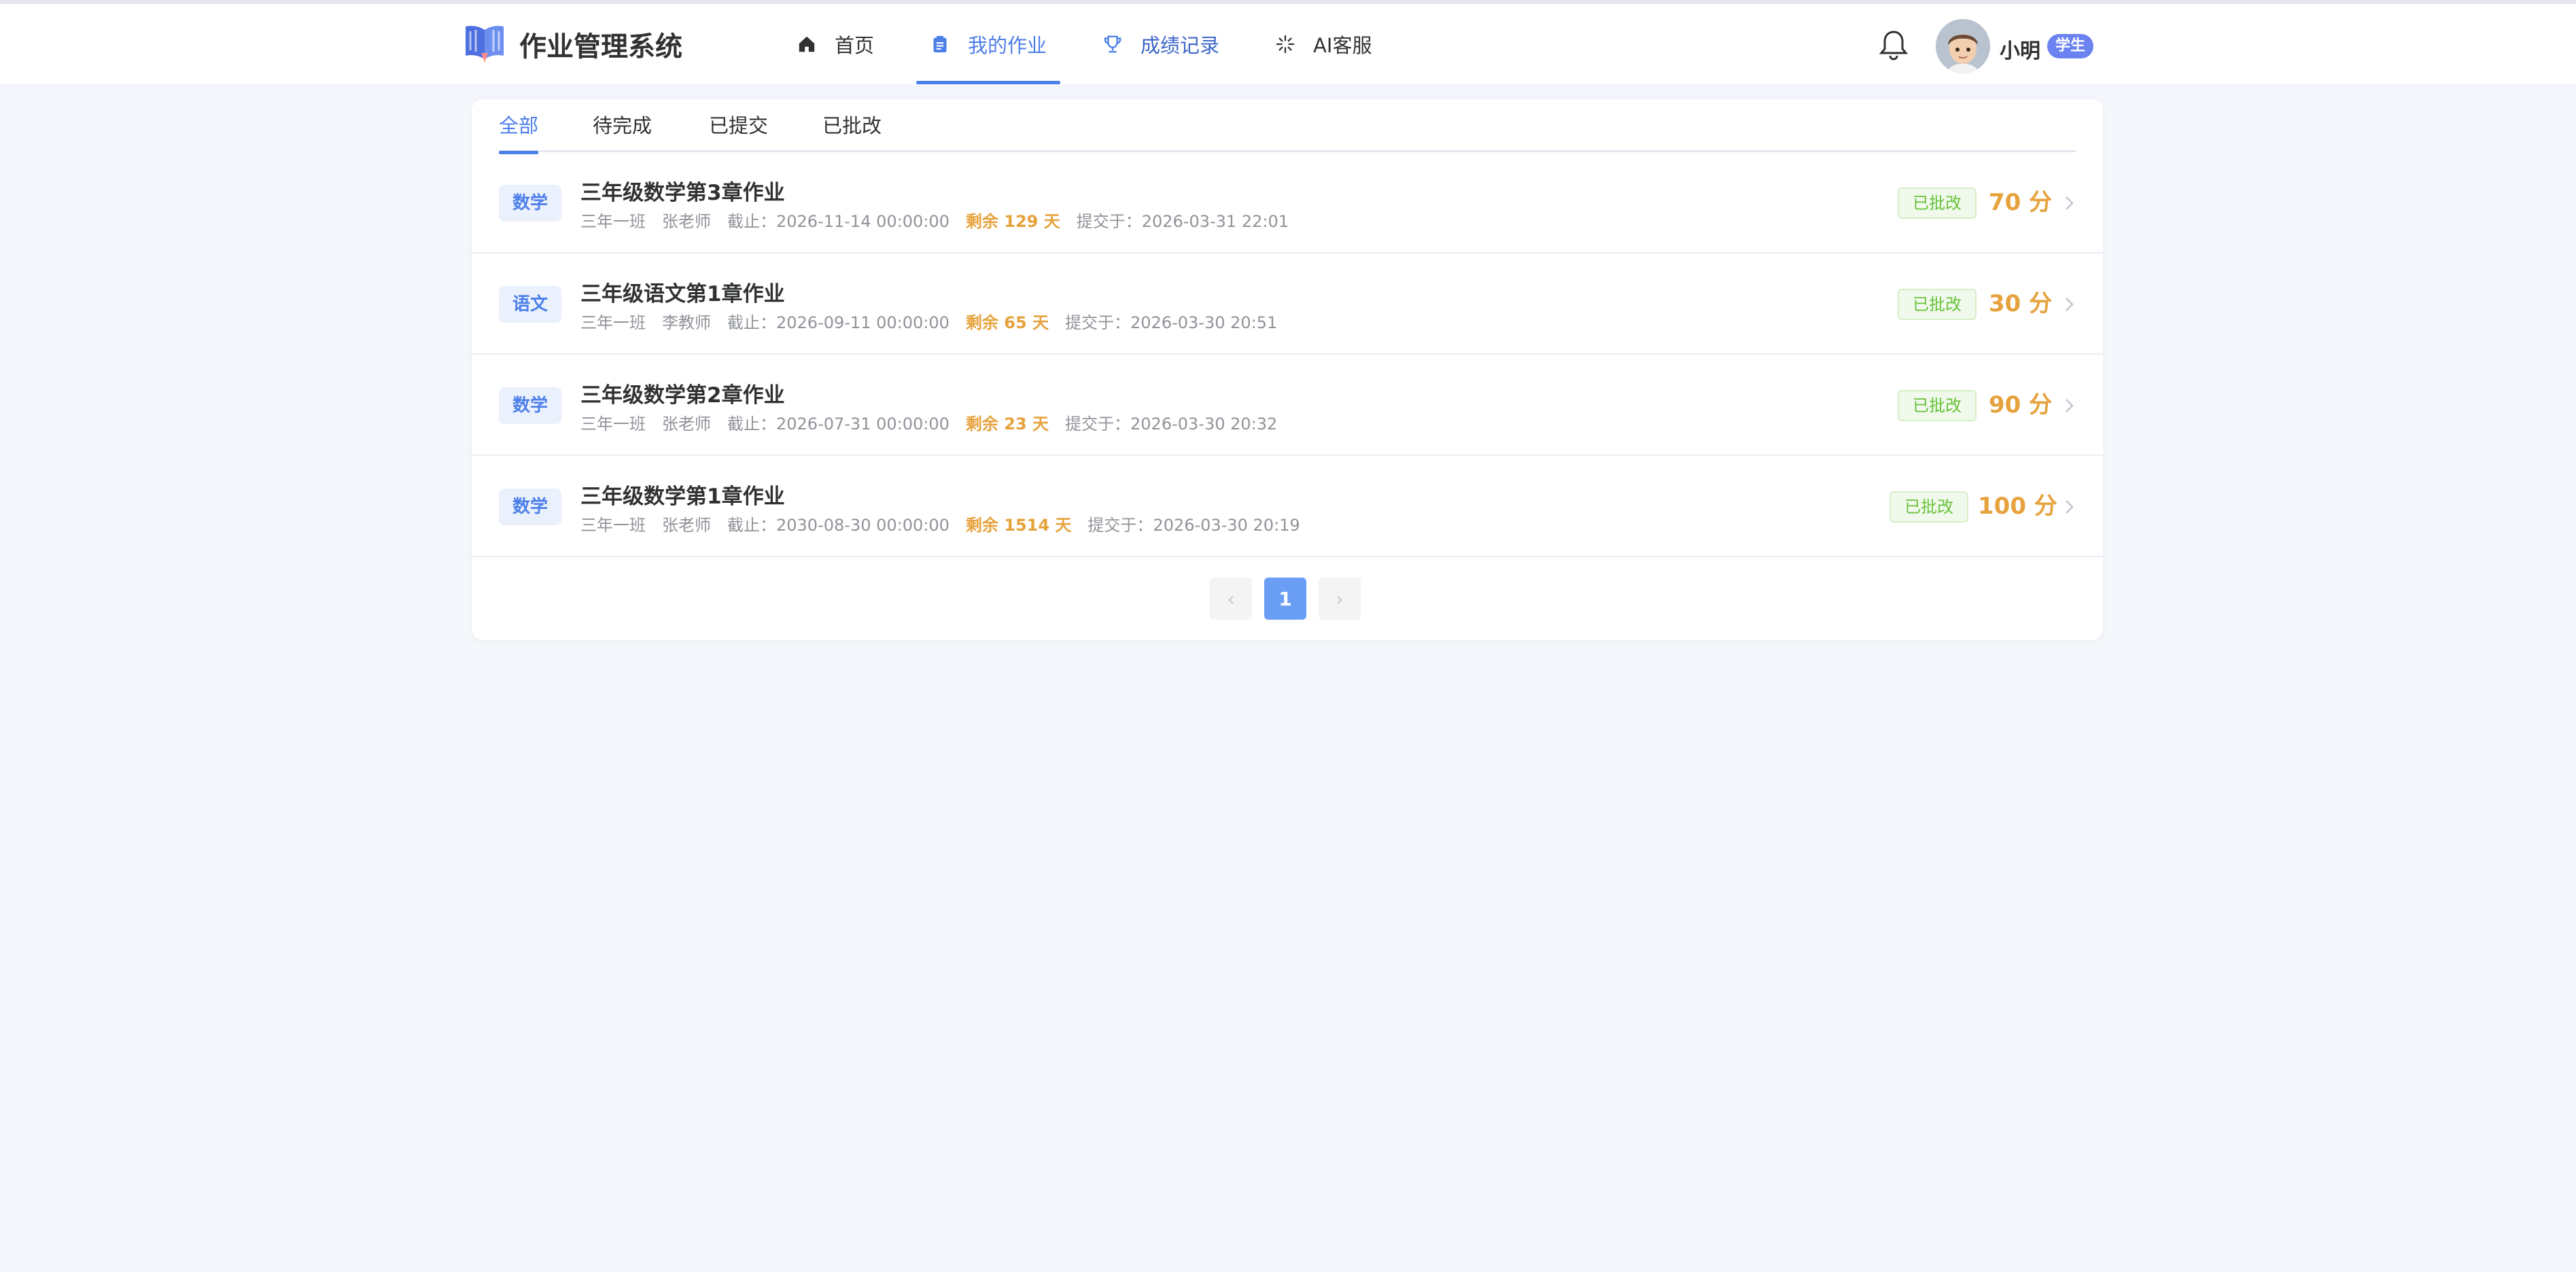 This screenshot has width=2576, height=1272. What do you see at coordinates (1007, 322) in the screenshot?
I see `remaining-days: 剩余 65 天` at bounding box center [1007, 322].